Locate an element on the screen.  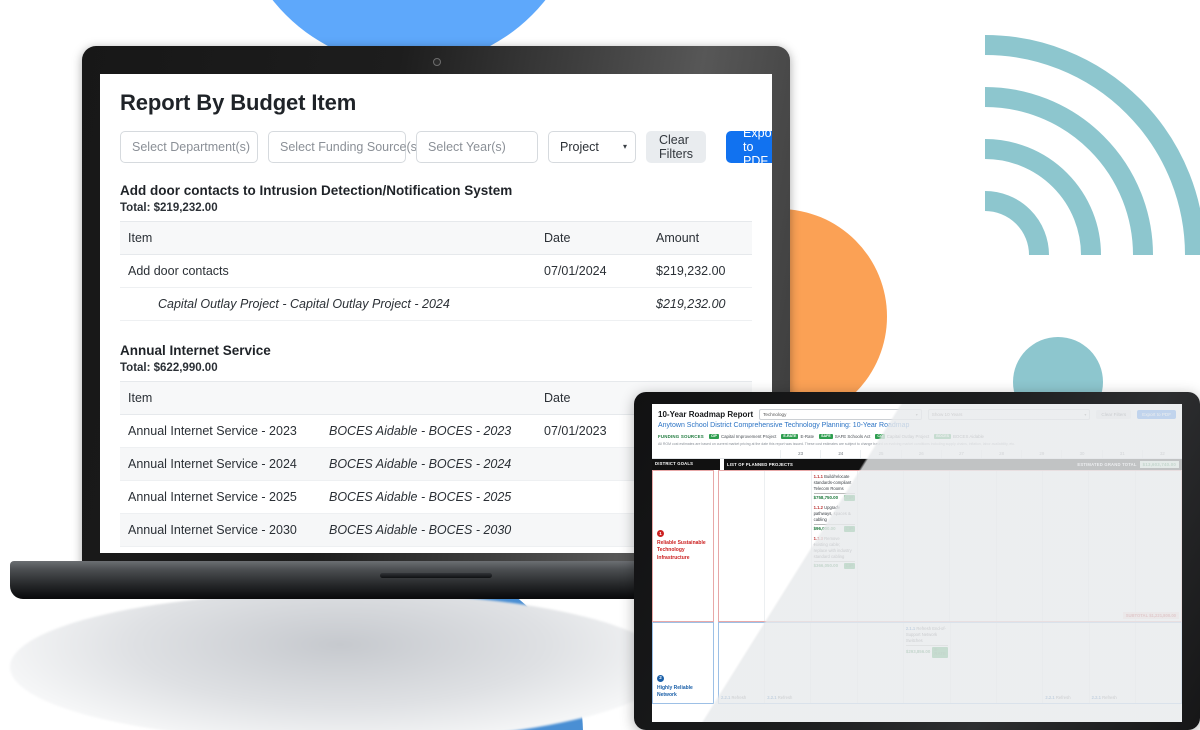
year-label: 32 is located at coordinates (1161, 454).